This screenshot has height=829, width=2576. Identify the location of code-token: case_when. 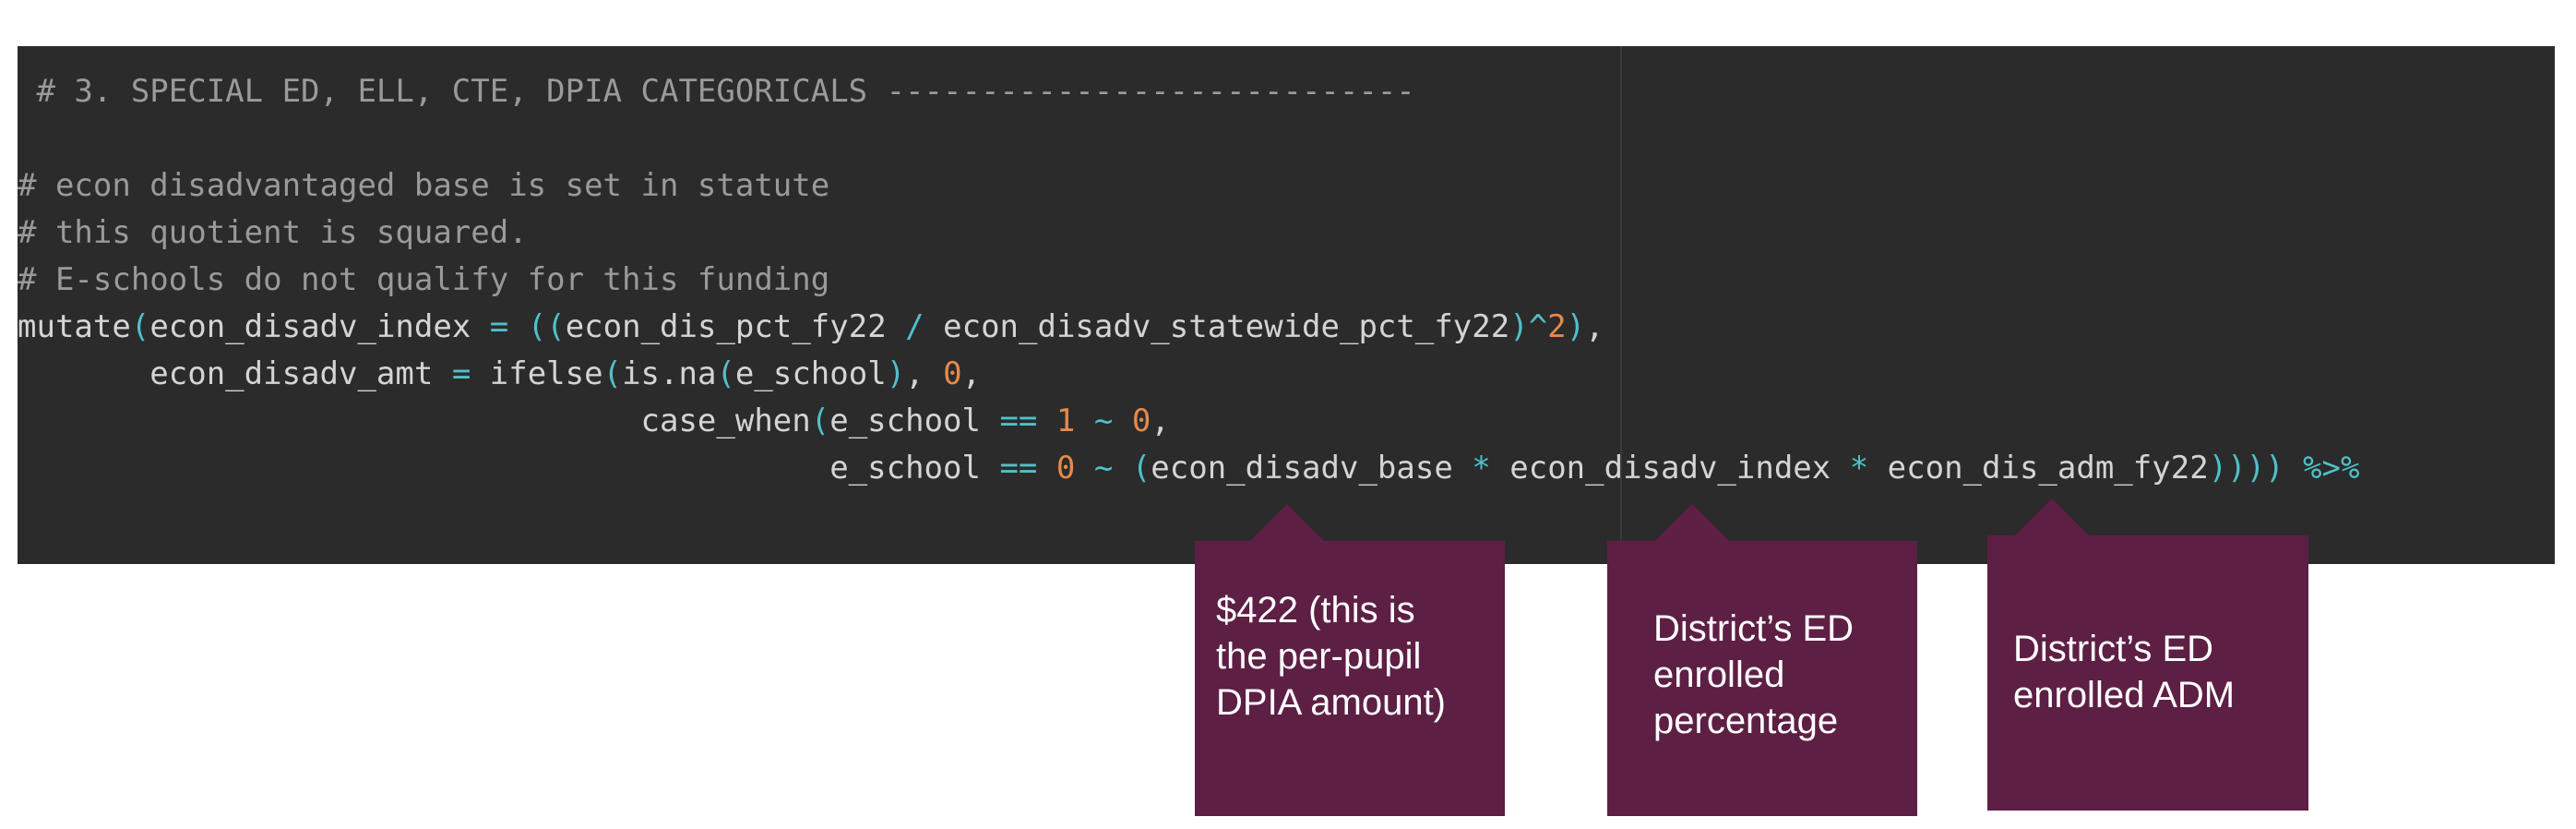
(415, 420).